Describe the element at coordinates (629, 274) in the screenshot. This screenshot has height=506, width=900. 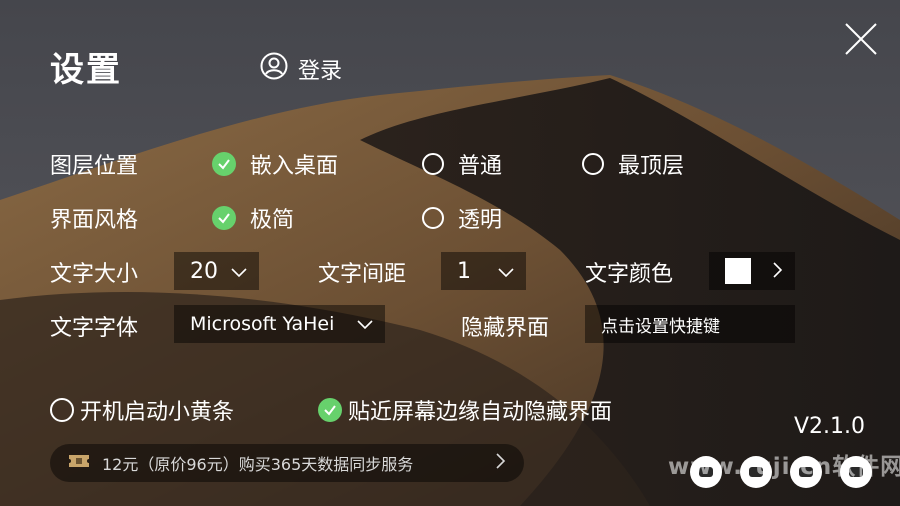
I see `text-color-label: 文字颜色` at that location.